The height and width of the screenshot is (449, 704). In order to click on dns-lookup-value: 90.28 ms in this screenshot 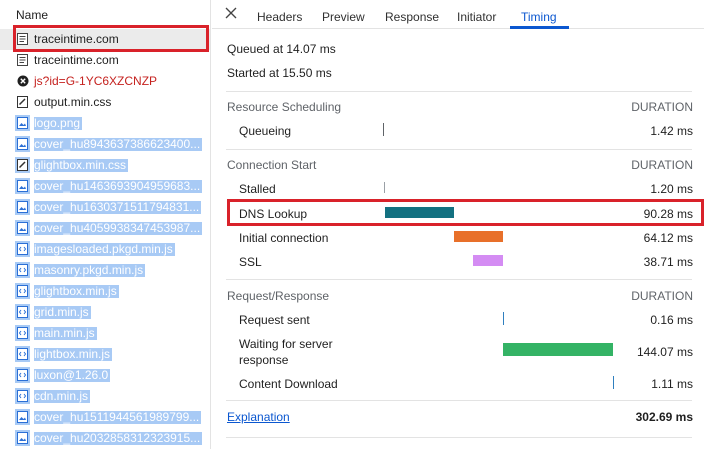, I will do `click(668, 214)`.